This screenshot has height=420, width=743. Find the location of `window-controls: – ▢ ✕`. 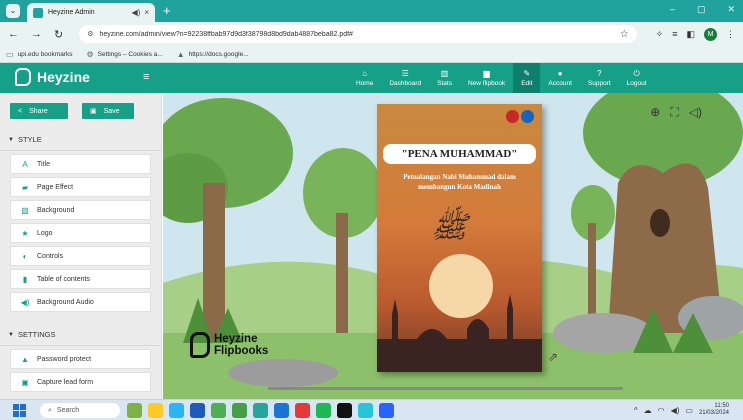

window-controls: – ▢ ✕ is located at coordinates (702, 9).